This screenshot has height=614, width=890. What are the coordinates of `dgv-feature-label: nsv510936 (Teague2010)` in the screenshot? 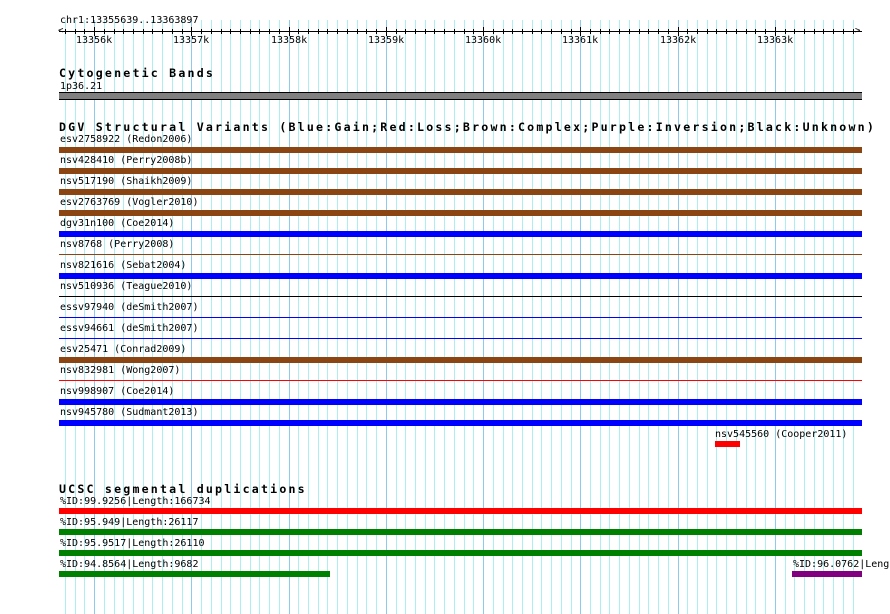 It's located at (126, 286).